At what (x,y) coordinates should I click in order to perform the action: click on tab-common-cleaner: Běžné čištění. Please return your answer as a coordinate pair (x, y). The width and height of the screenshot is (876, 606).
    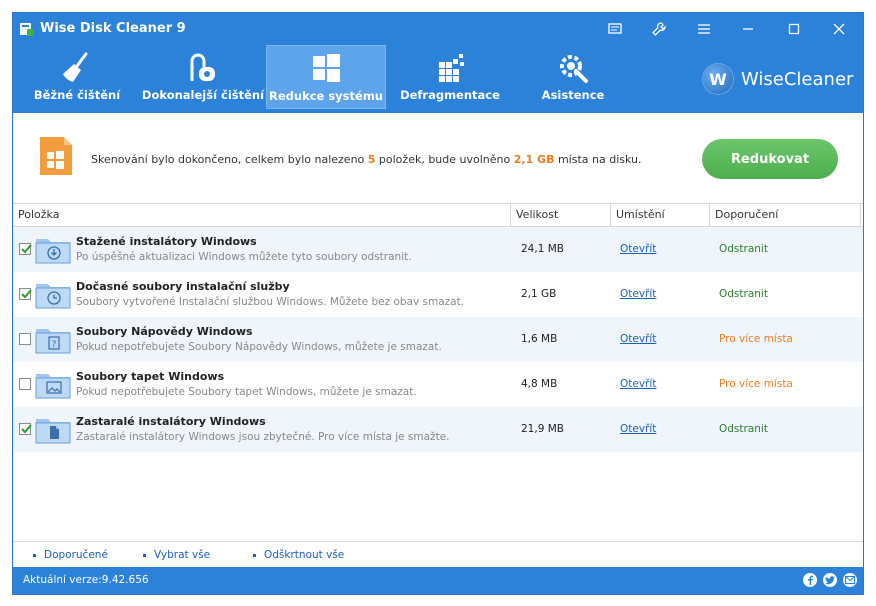
    Looking at the image, I should click on (77, 77).